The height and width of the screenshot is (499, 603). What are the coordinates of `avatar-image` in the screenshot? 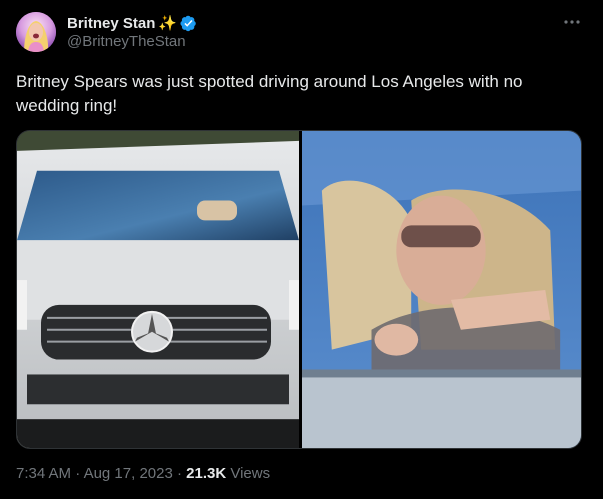 It's located at (36, 32).